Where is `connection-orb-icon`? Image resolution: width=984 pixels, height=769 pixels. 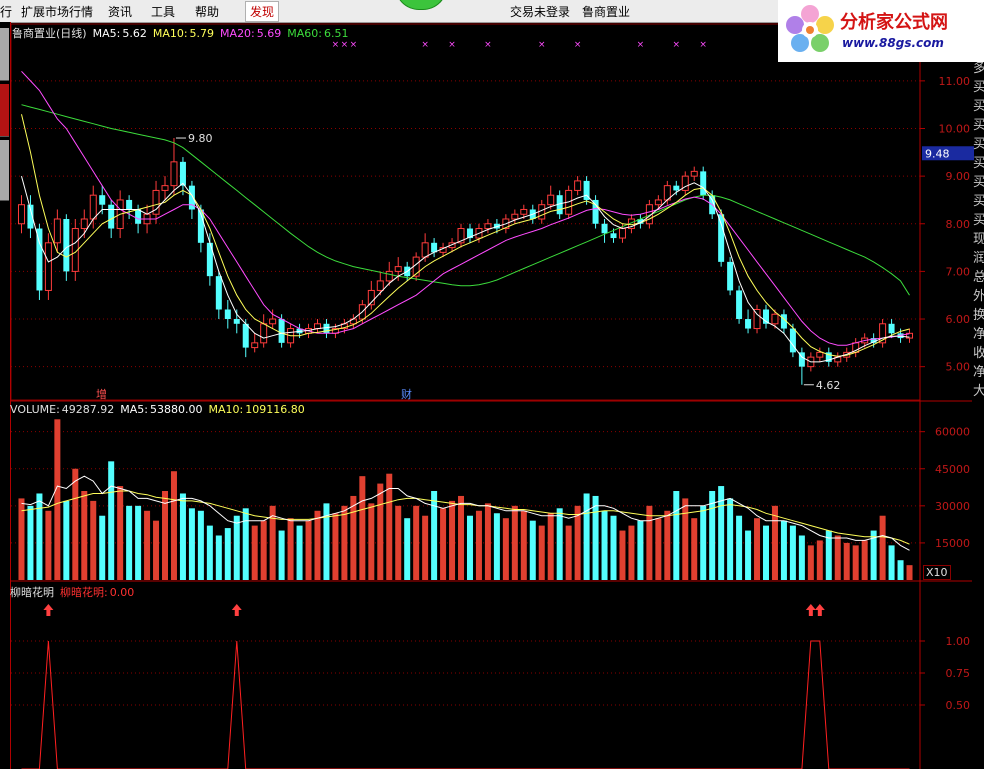 connection-orb-icon is located at coordinates (421, 5).